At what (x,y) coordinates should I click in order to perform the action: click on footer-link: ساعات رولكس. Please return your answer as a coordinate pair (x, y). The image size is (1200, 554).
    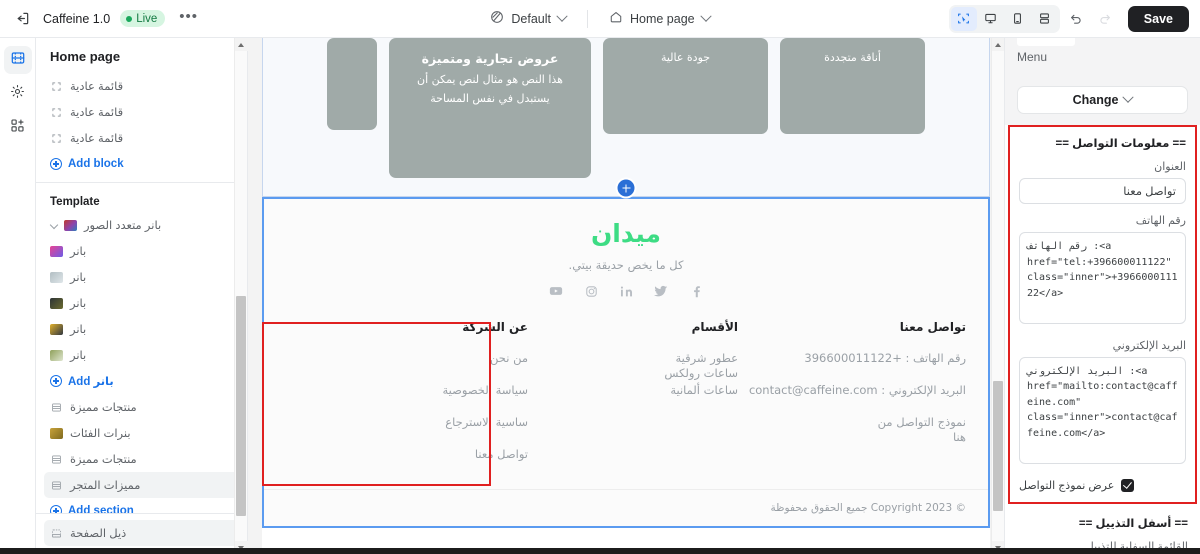
    Looking at the image, I should click on (701, 373).